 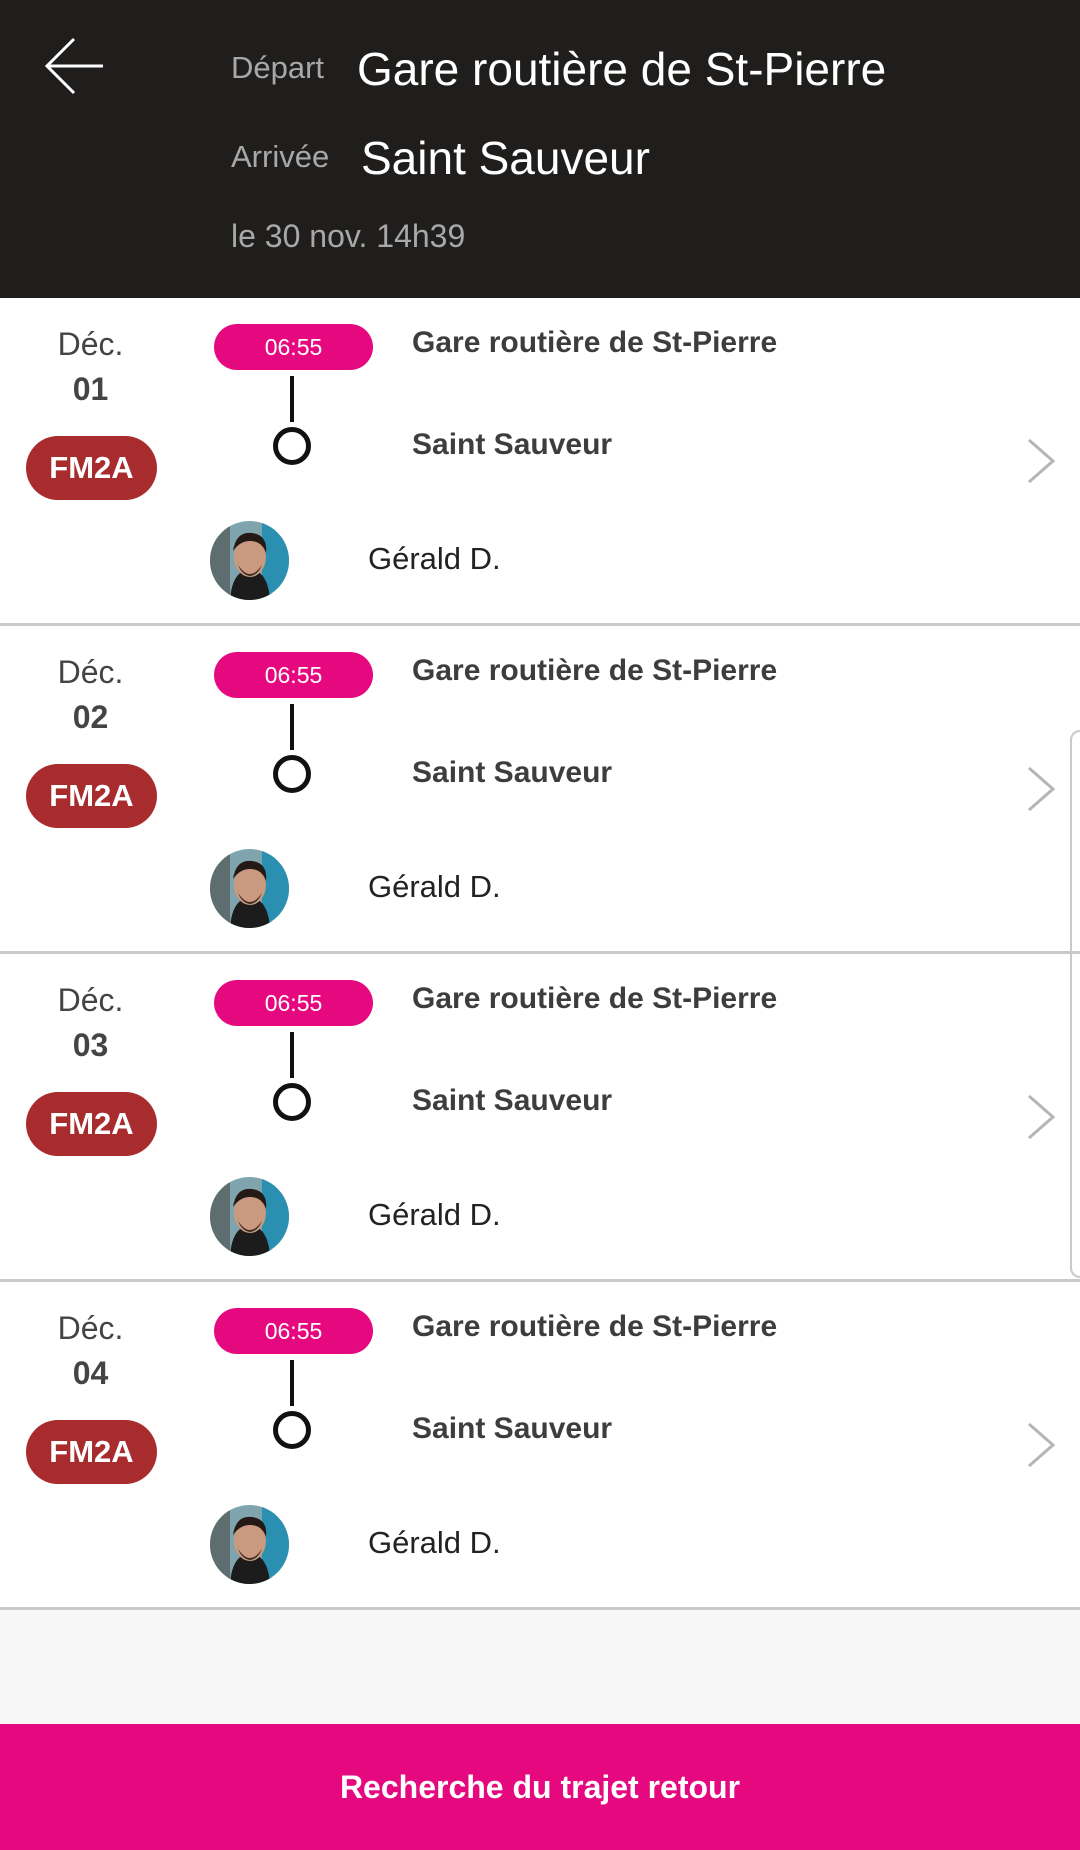 I want to click on scrollbar, so click(x=1075, y=1004).